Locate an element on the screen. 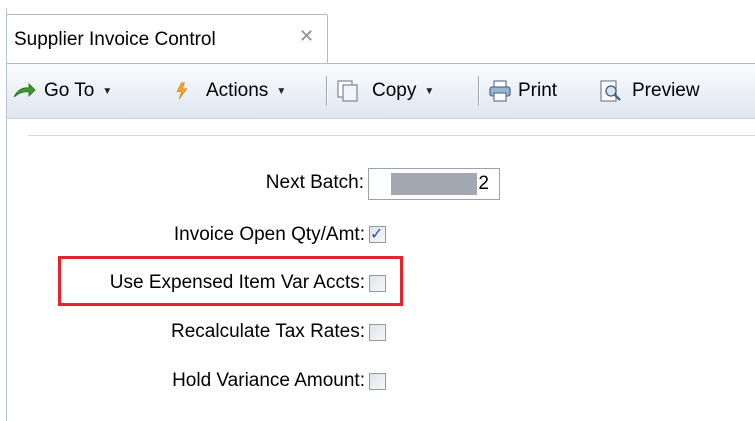 This screenshot has height=421, width=755. hold-variance-checkbox is located at coordinates (377, 381).